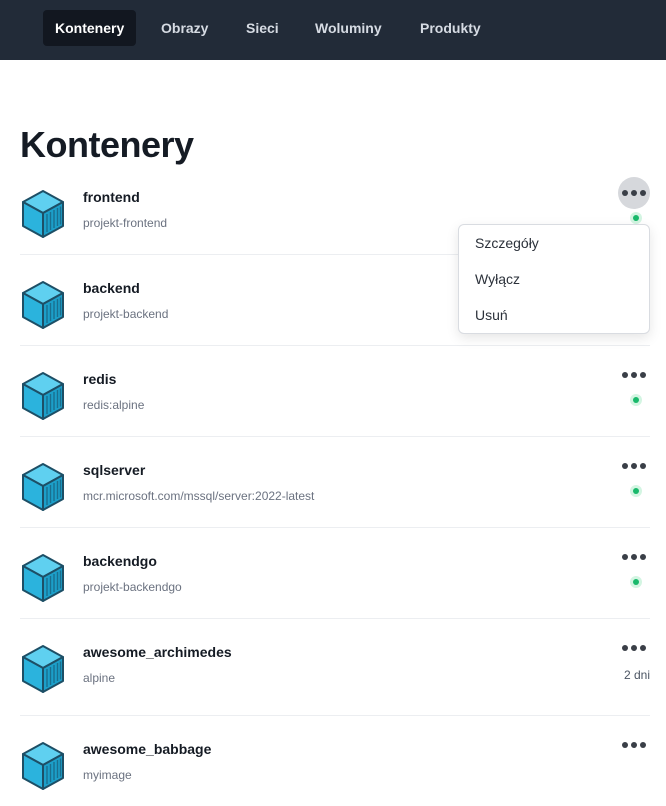 The image size is (666, 806). I want to click on nav-item-kontenery: Kontenery, so click(90, 28).